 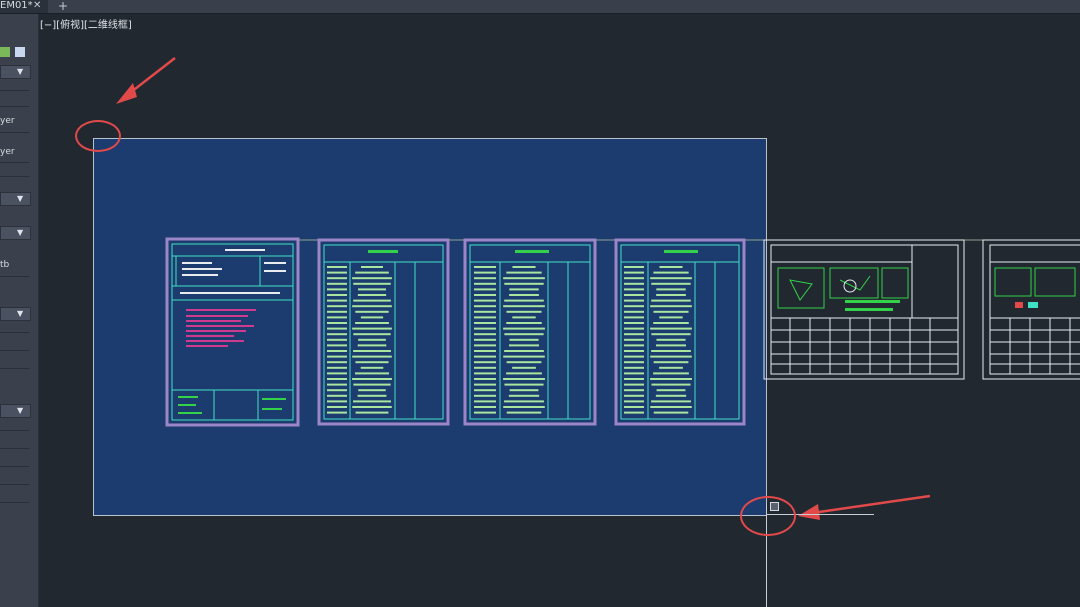 I want to click on annotation-circle-bottom-right, so click(x=768, y=516).